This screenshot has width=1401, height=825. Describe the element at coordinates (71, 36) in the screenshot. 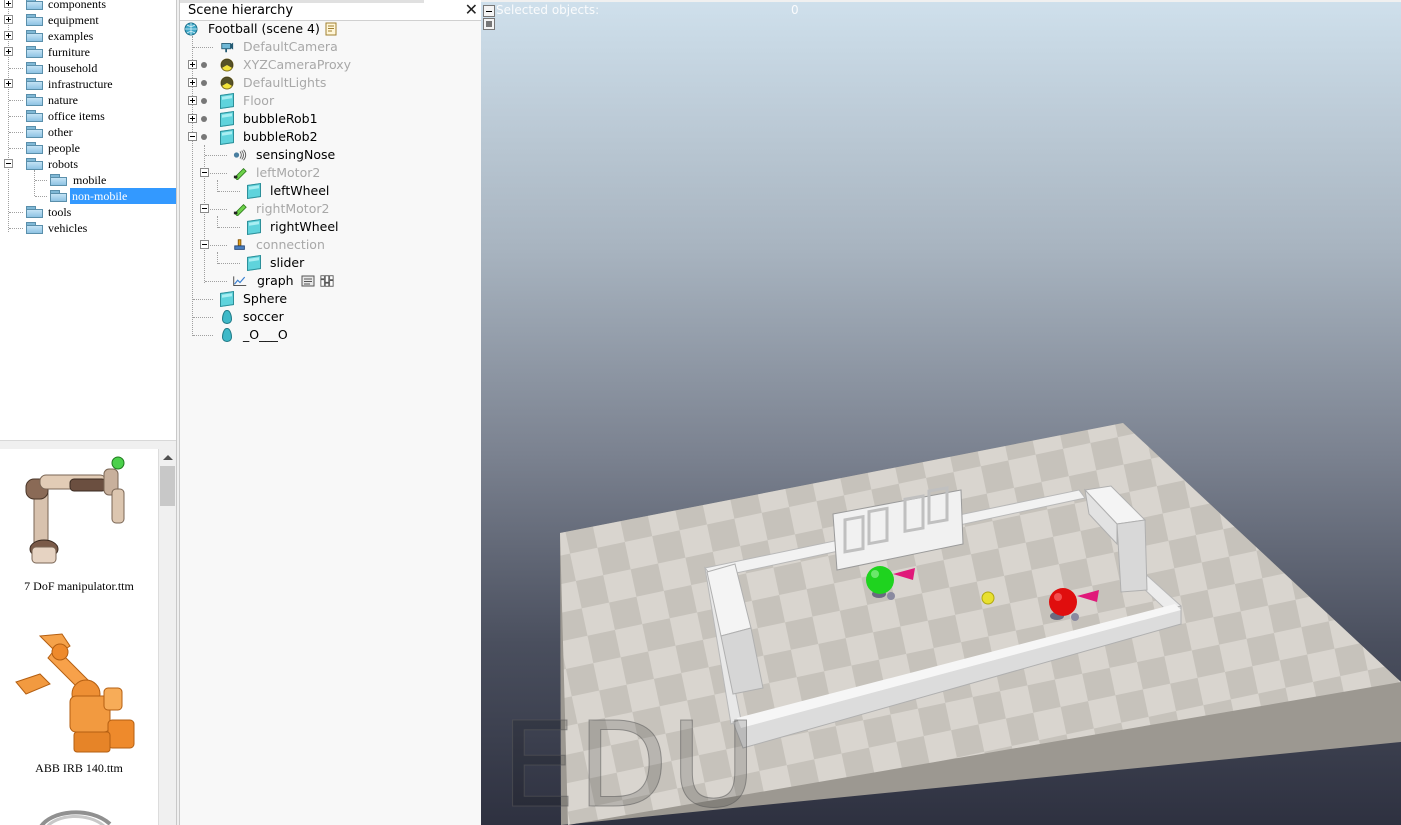

I see `folder-label: examples` at that location.